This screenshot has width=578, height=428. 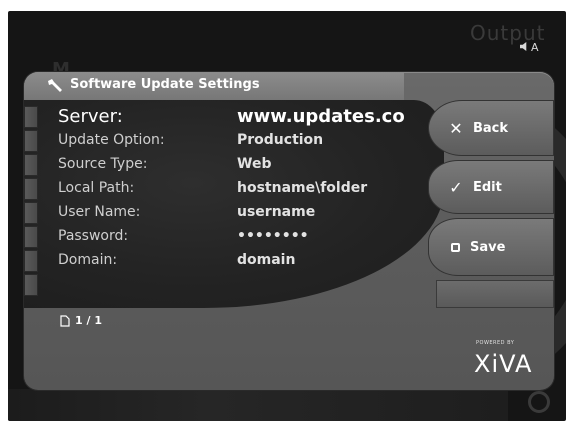 What do you see at coordinates (258, 405) in the screenshot?
I see `bottom-band` at bounding box center [258, 405].